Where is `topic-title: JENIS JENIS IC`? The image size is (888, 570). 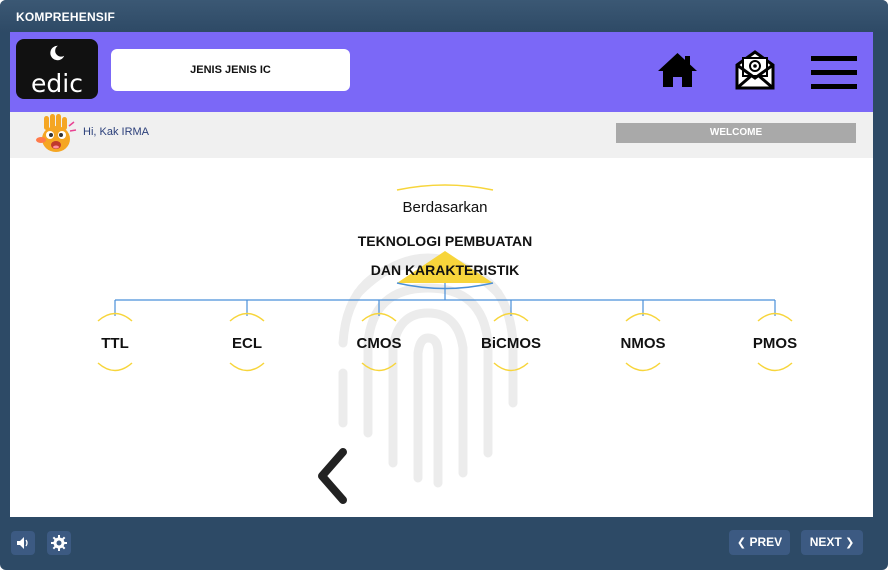 topic-title: JENIS JENIS IC is located at coordinates (230, 70).